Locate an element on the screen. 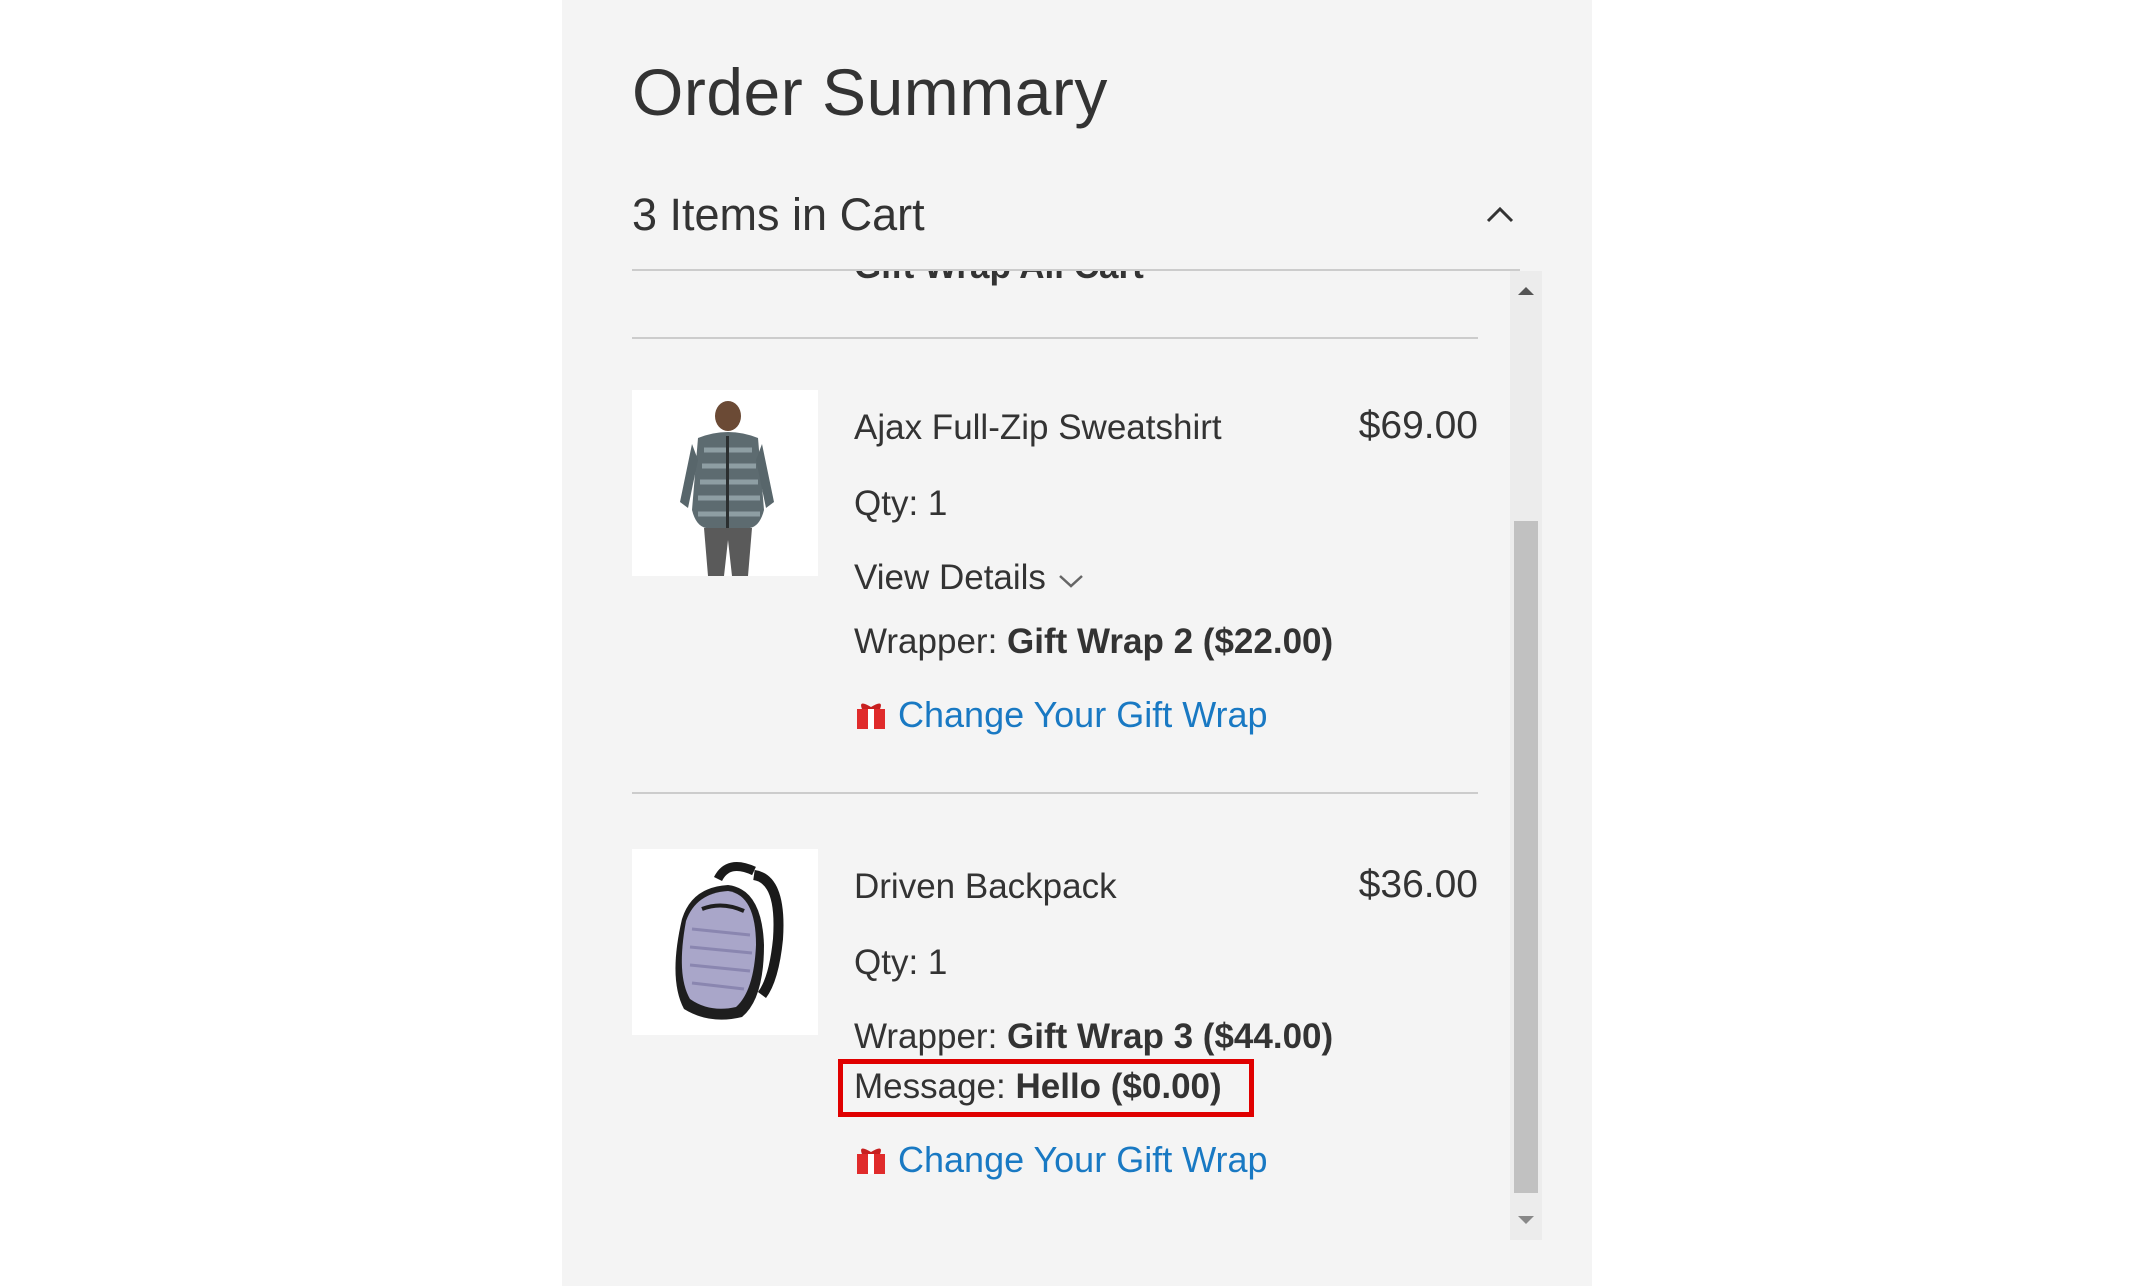 This screenshot has height=1286, width=2150. cart-list-scrollbar is located at coordinates (1526, 755).